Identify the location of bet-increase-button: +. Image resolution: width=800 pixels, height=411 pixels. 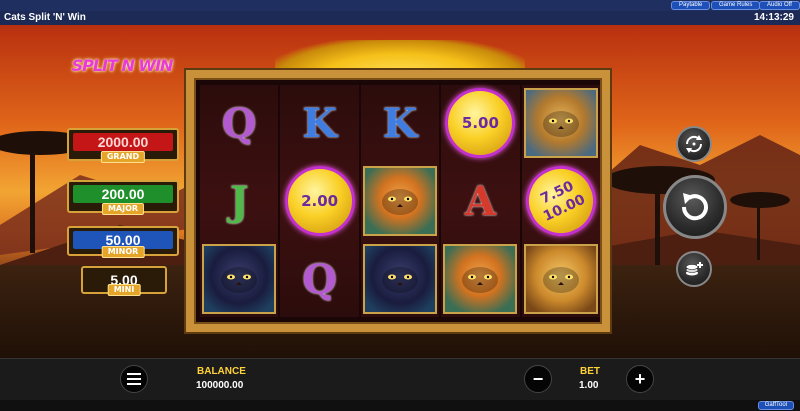
(640, 379).